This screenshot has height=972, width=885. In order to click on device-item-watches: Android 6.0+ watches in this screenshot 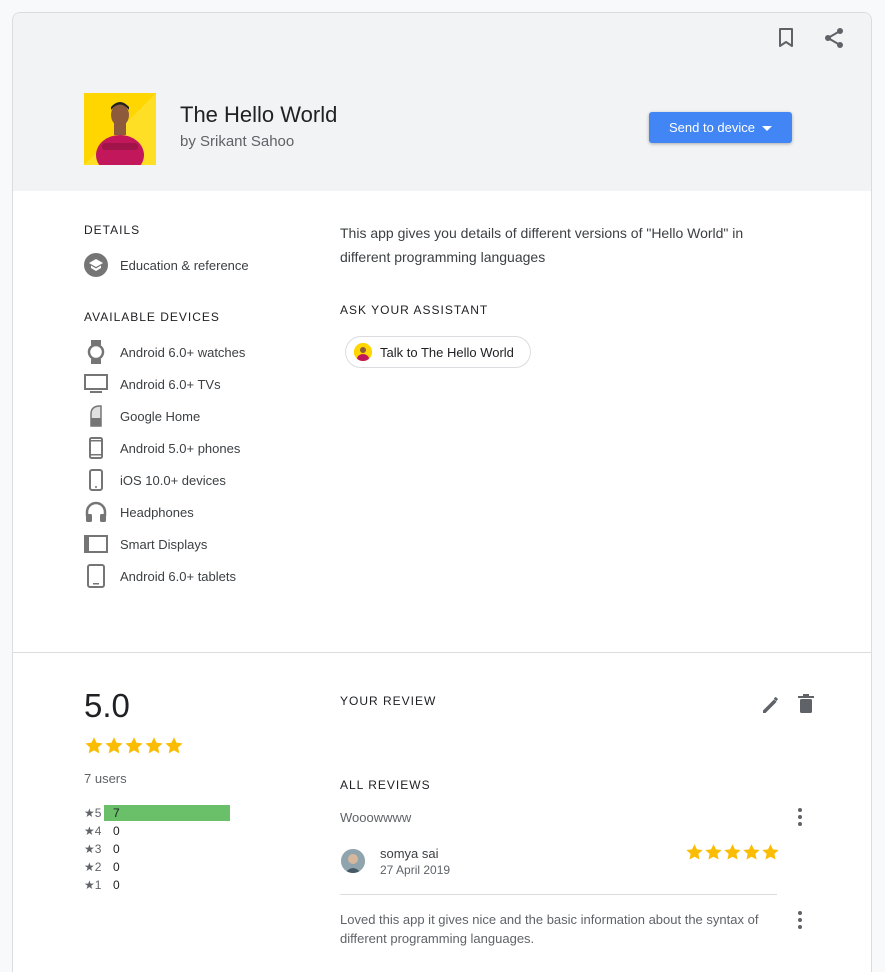, I will do `click(164, 352)`.